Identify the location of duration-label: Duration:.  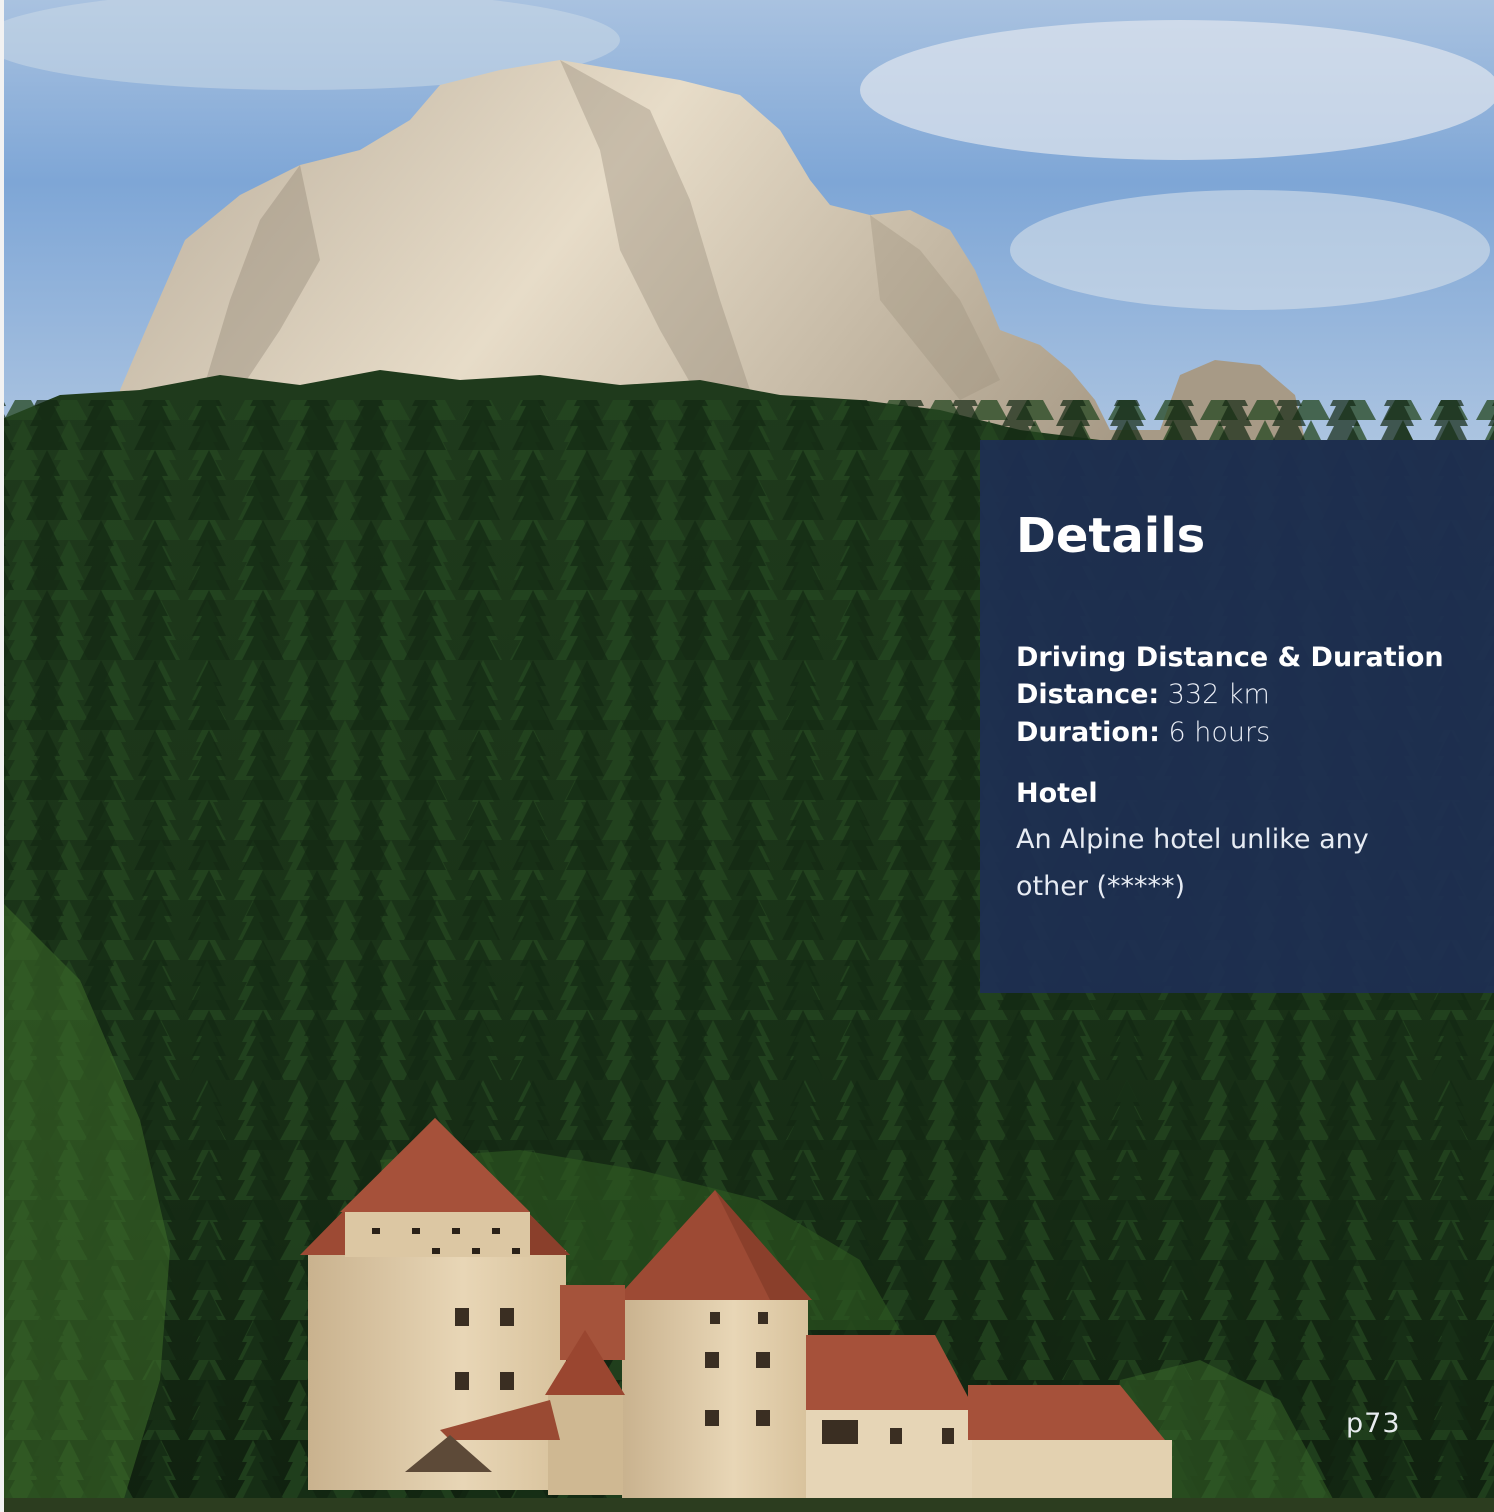
(1088, 732).